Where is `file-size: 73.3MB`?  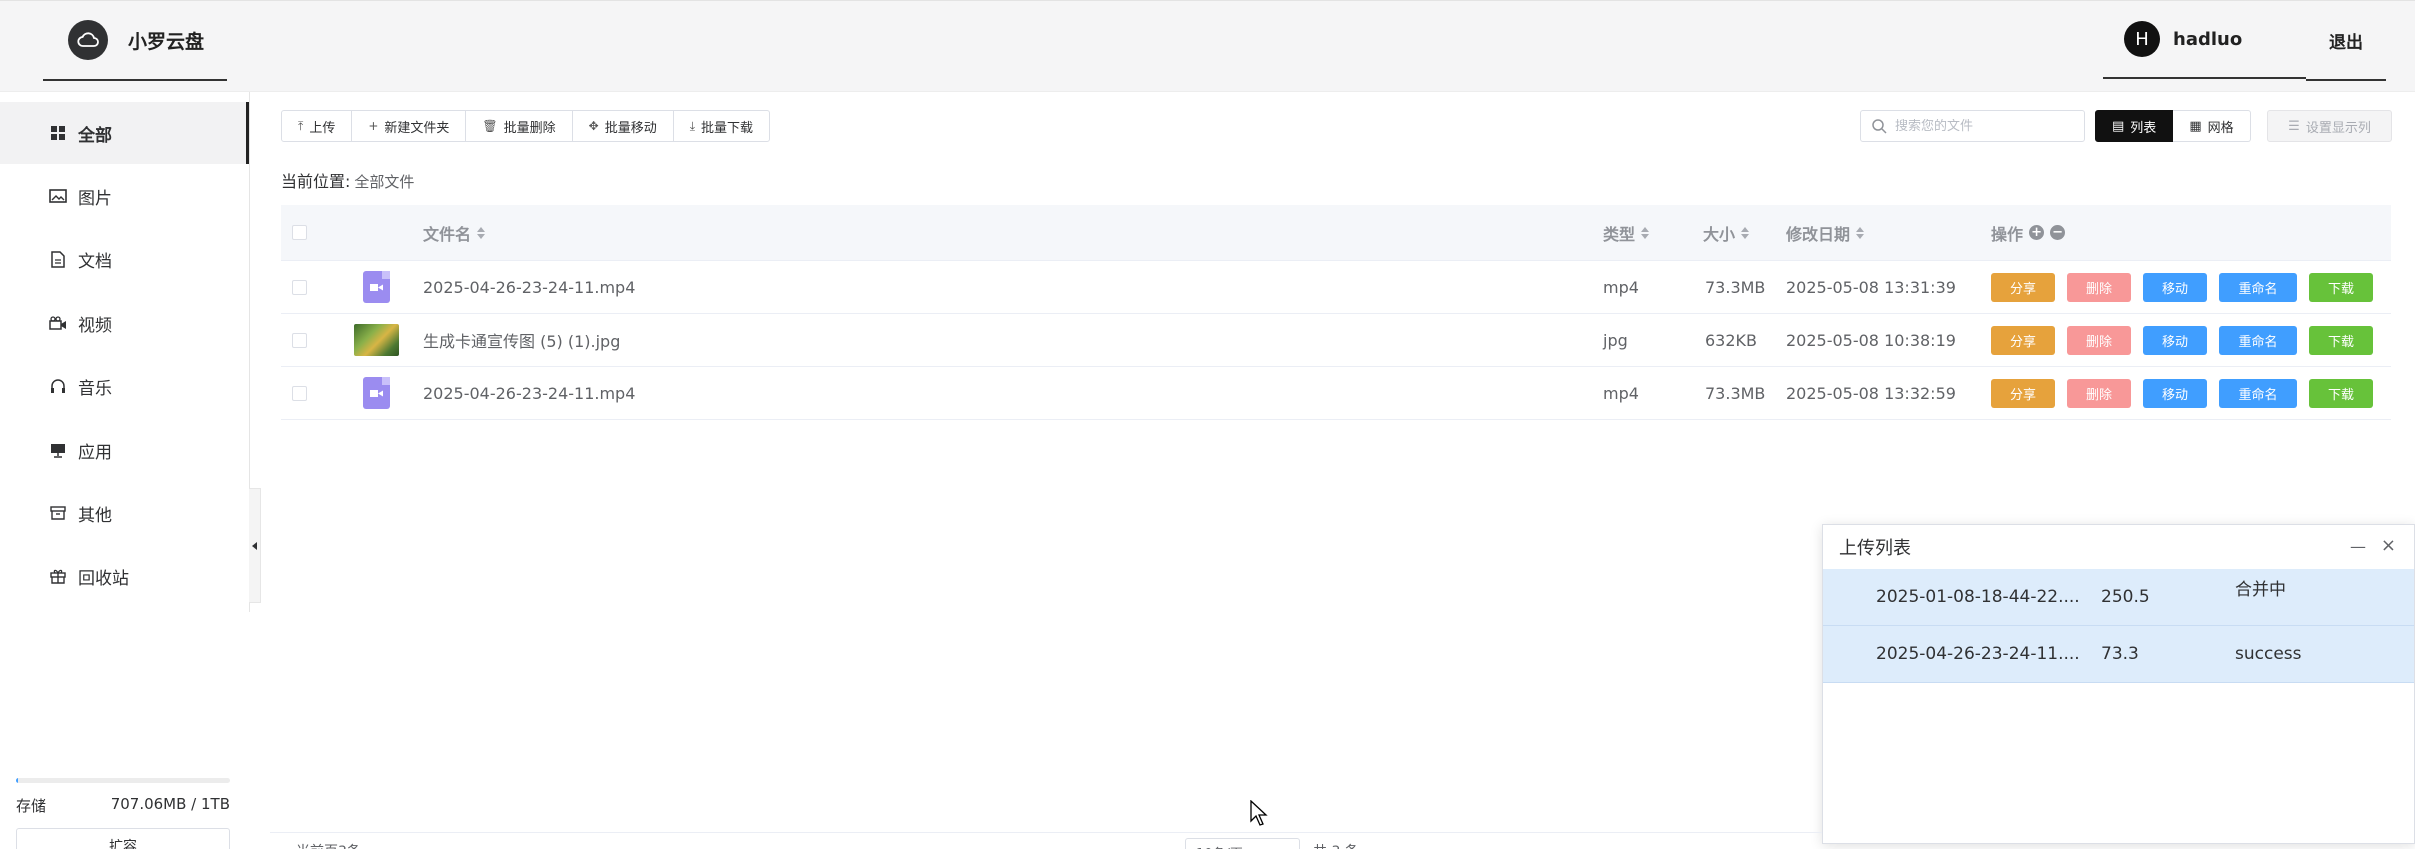
file-size: 73.3MB is located at coordinates (1735, 393).